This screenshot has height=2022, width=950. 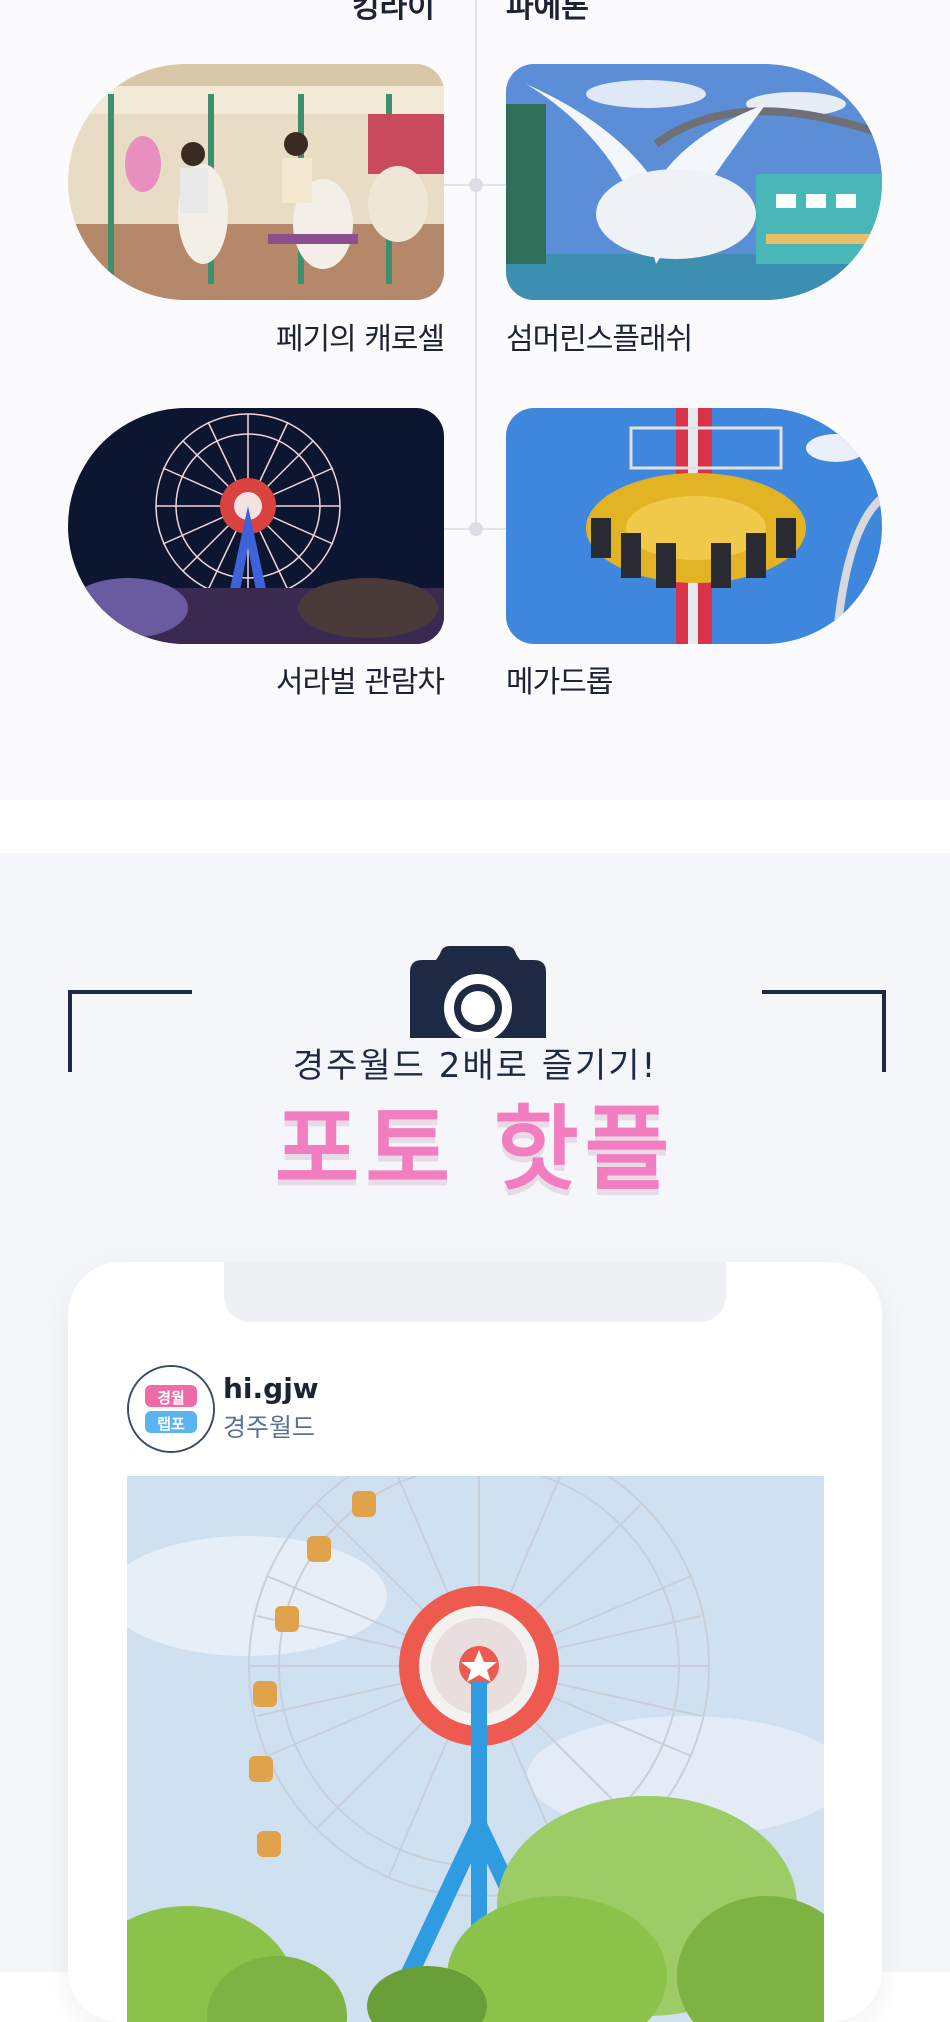 What do you see at coordinates (694, 182) in the screenshot?
I see `water-splash-photo` at bounding box center [694, 182].